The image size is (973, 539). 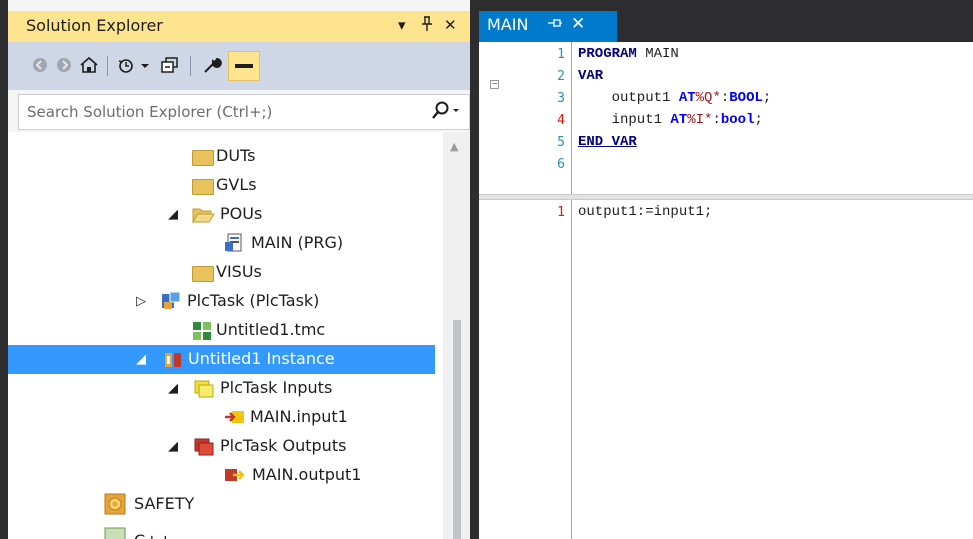 What do you see at coordinates (221, 446) in the screenshot?
I see `tree-item-plctask-outputs: ◢ PlcTask Outputs` at bounding box center [221, 446].